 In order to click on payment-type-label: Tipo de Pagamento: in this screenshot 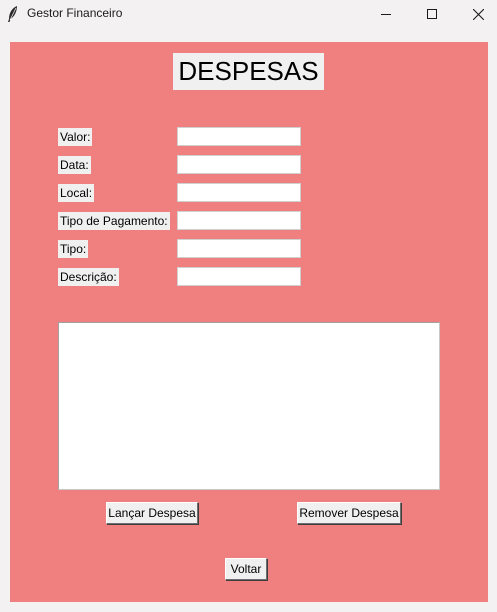, I will do `click(114, 221)`.